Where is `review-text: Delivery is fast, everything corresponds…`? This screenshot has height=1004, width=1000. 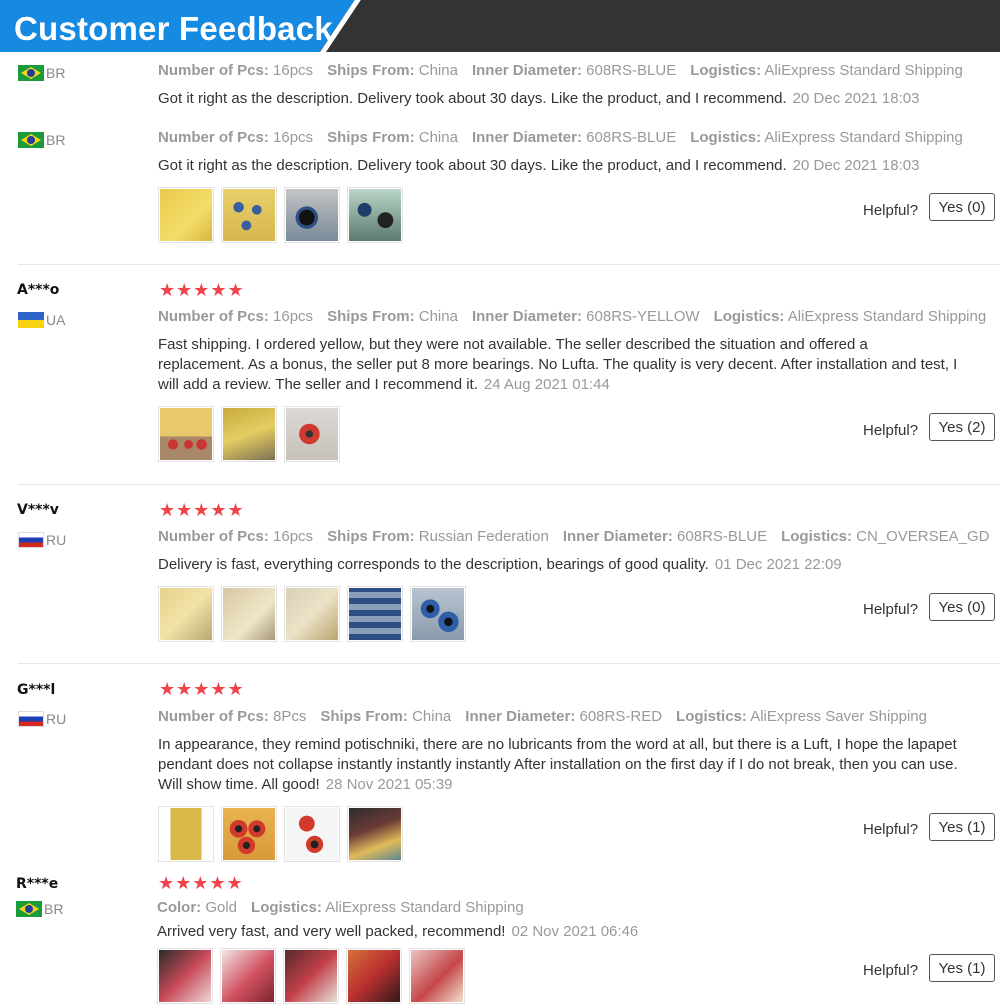
review-text: Delivery is fast, everything corresponds… is located at coordinates (558, 565).